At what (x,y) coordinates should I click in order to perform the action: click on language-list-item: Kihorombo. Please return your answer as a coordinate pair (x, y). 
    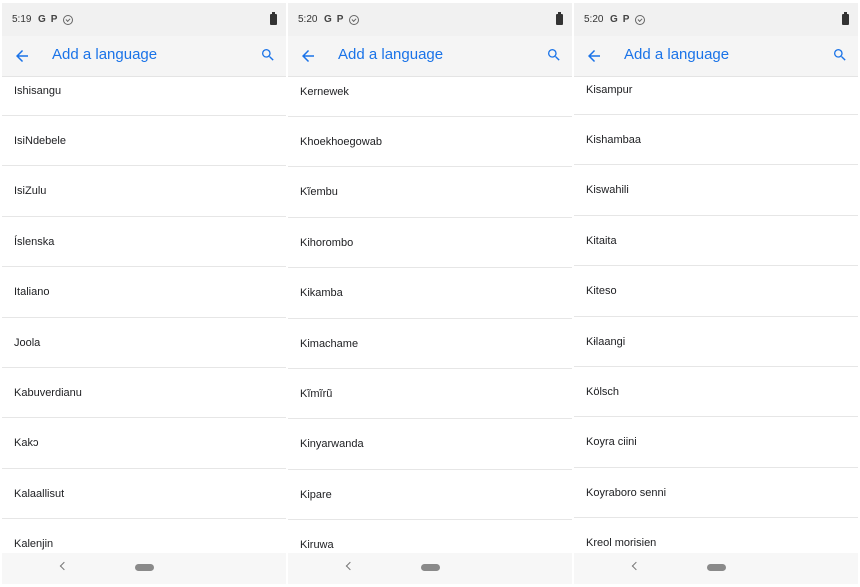
    Looking at the image, I should click on (430, 243).